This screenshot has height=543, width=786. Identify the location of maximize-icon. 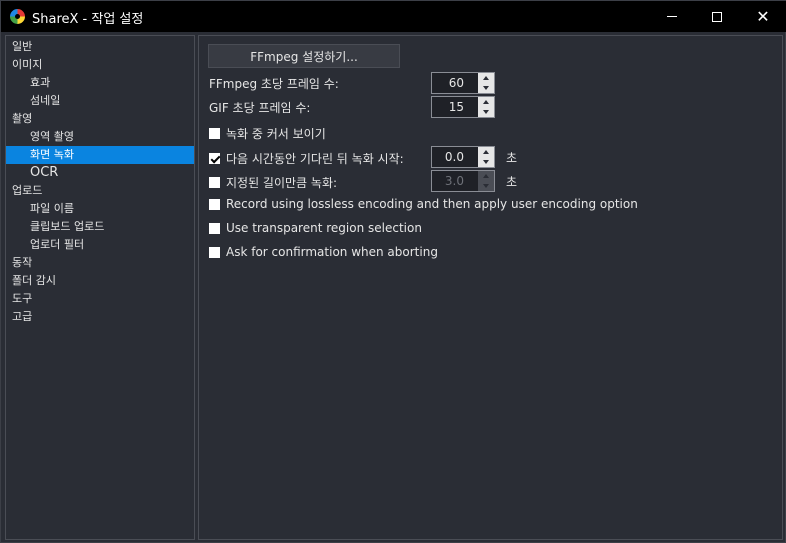
(717, 16).